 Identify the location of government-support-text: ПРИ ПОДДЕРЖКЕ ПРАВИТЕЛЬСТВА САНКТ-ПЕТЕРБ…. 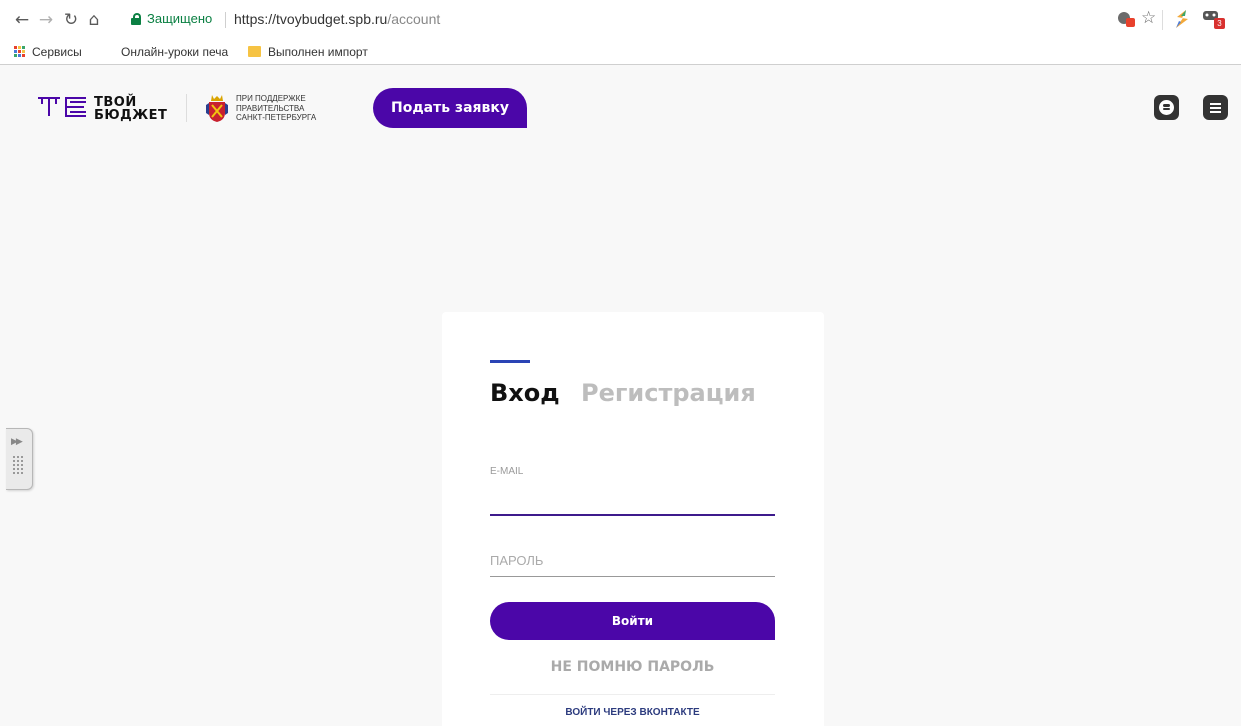
(276, 108).